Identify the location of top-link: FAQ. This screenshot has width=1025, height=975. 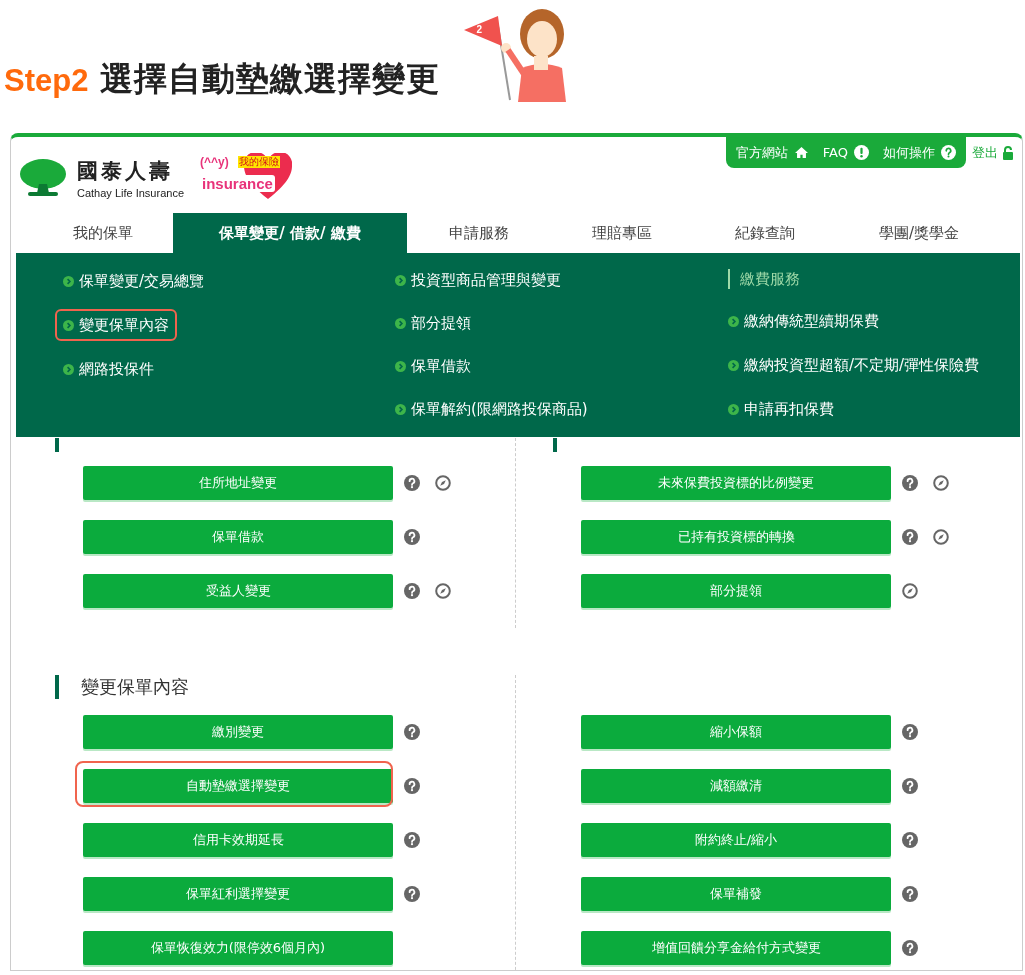
(845, 152).